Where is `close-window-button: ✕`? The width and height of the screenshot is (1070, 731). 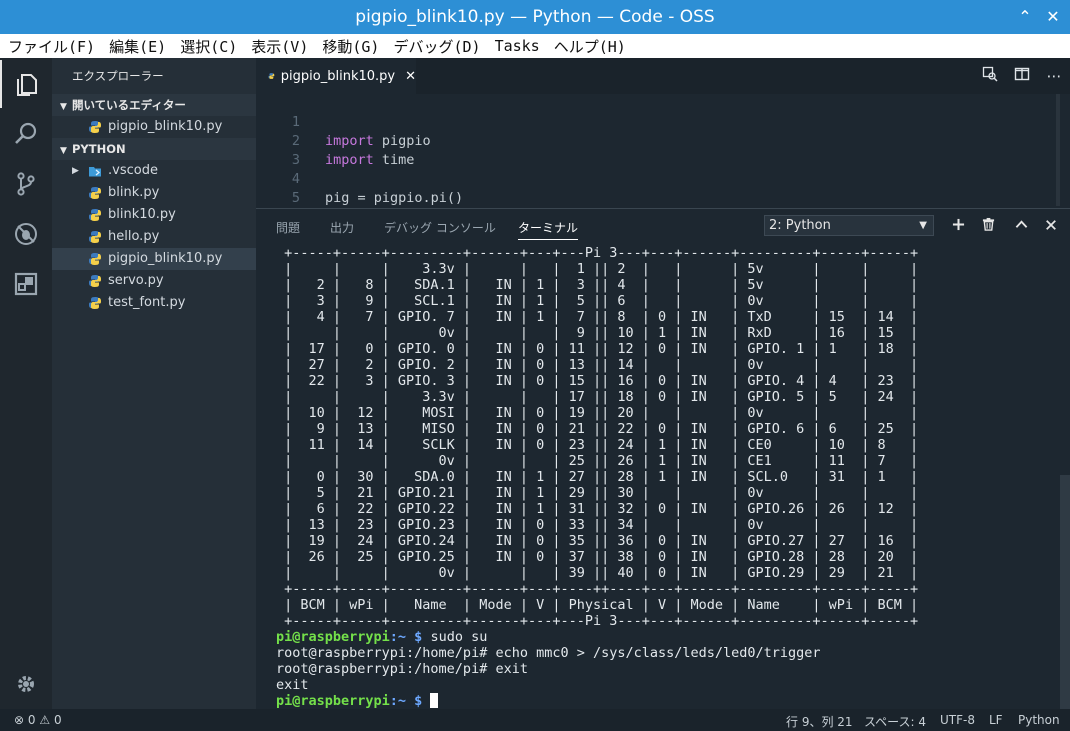 close-window-button: ✕ is located at coordinates (1053, 17).